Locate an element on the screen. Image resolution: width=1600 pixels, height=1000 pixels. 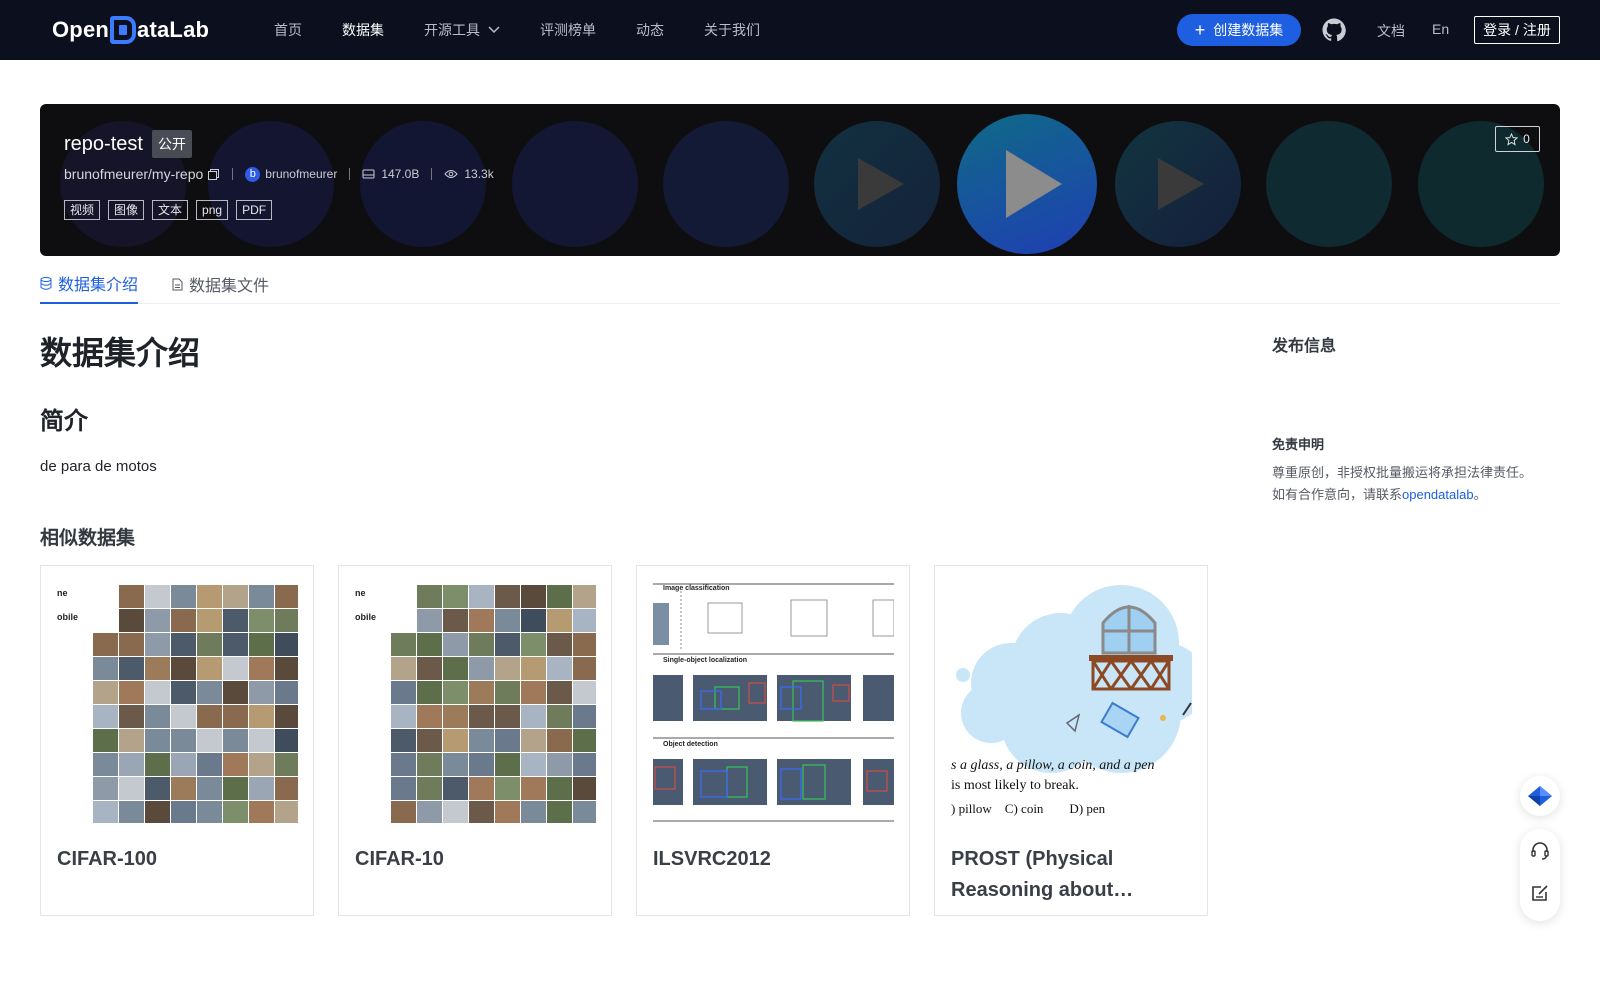
create-dataset-button: + 创建数据集 is located at coordinates (1239, 30).